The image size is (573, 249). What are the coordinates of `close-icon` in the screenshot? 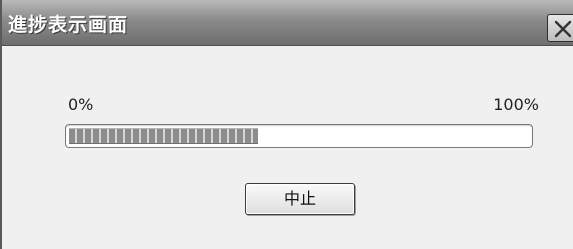 It's located at (563, 29).